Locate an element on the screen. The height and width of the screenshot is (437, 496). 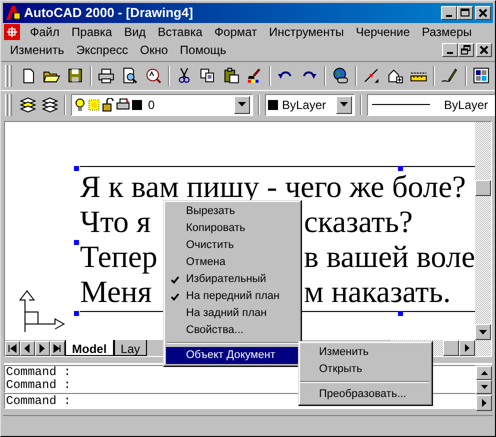
menu-item: Вид is located at coordinates (135, 32).